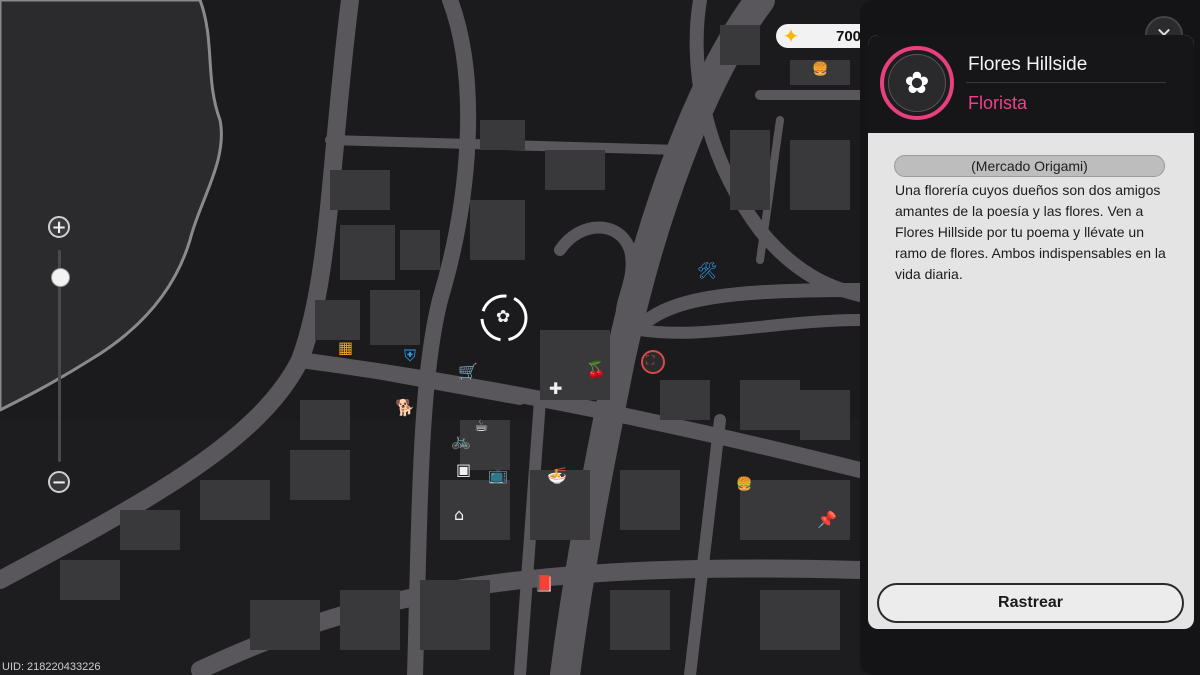 Image resolution: width=1200 pixels, height=675 pixels. Describe the element at coordinates (791, 36) in the screenshot. I see `polychrome-gem-icon: ✦` at that location.